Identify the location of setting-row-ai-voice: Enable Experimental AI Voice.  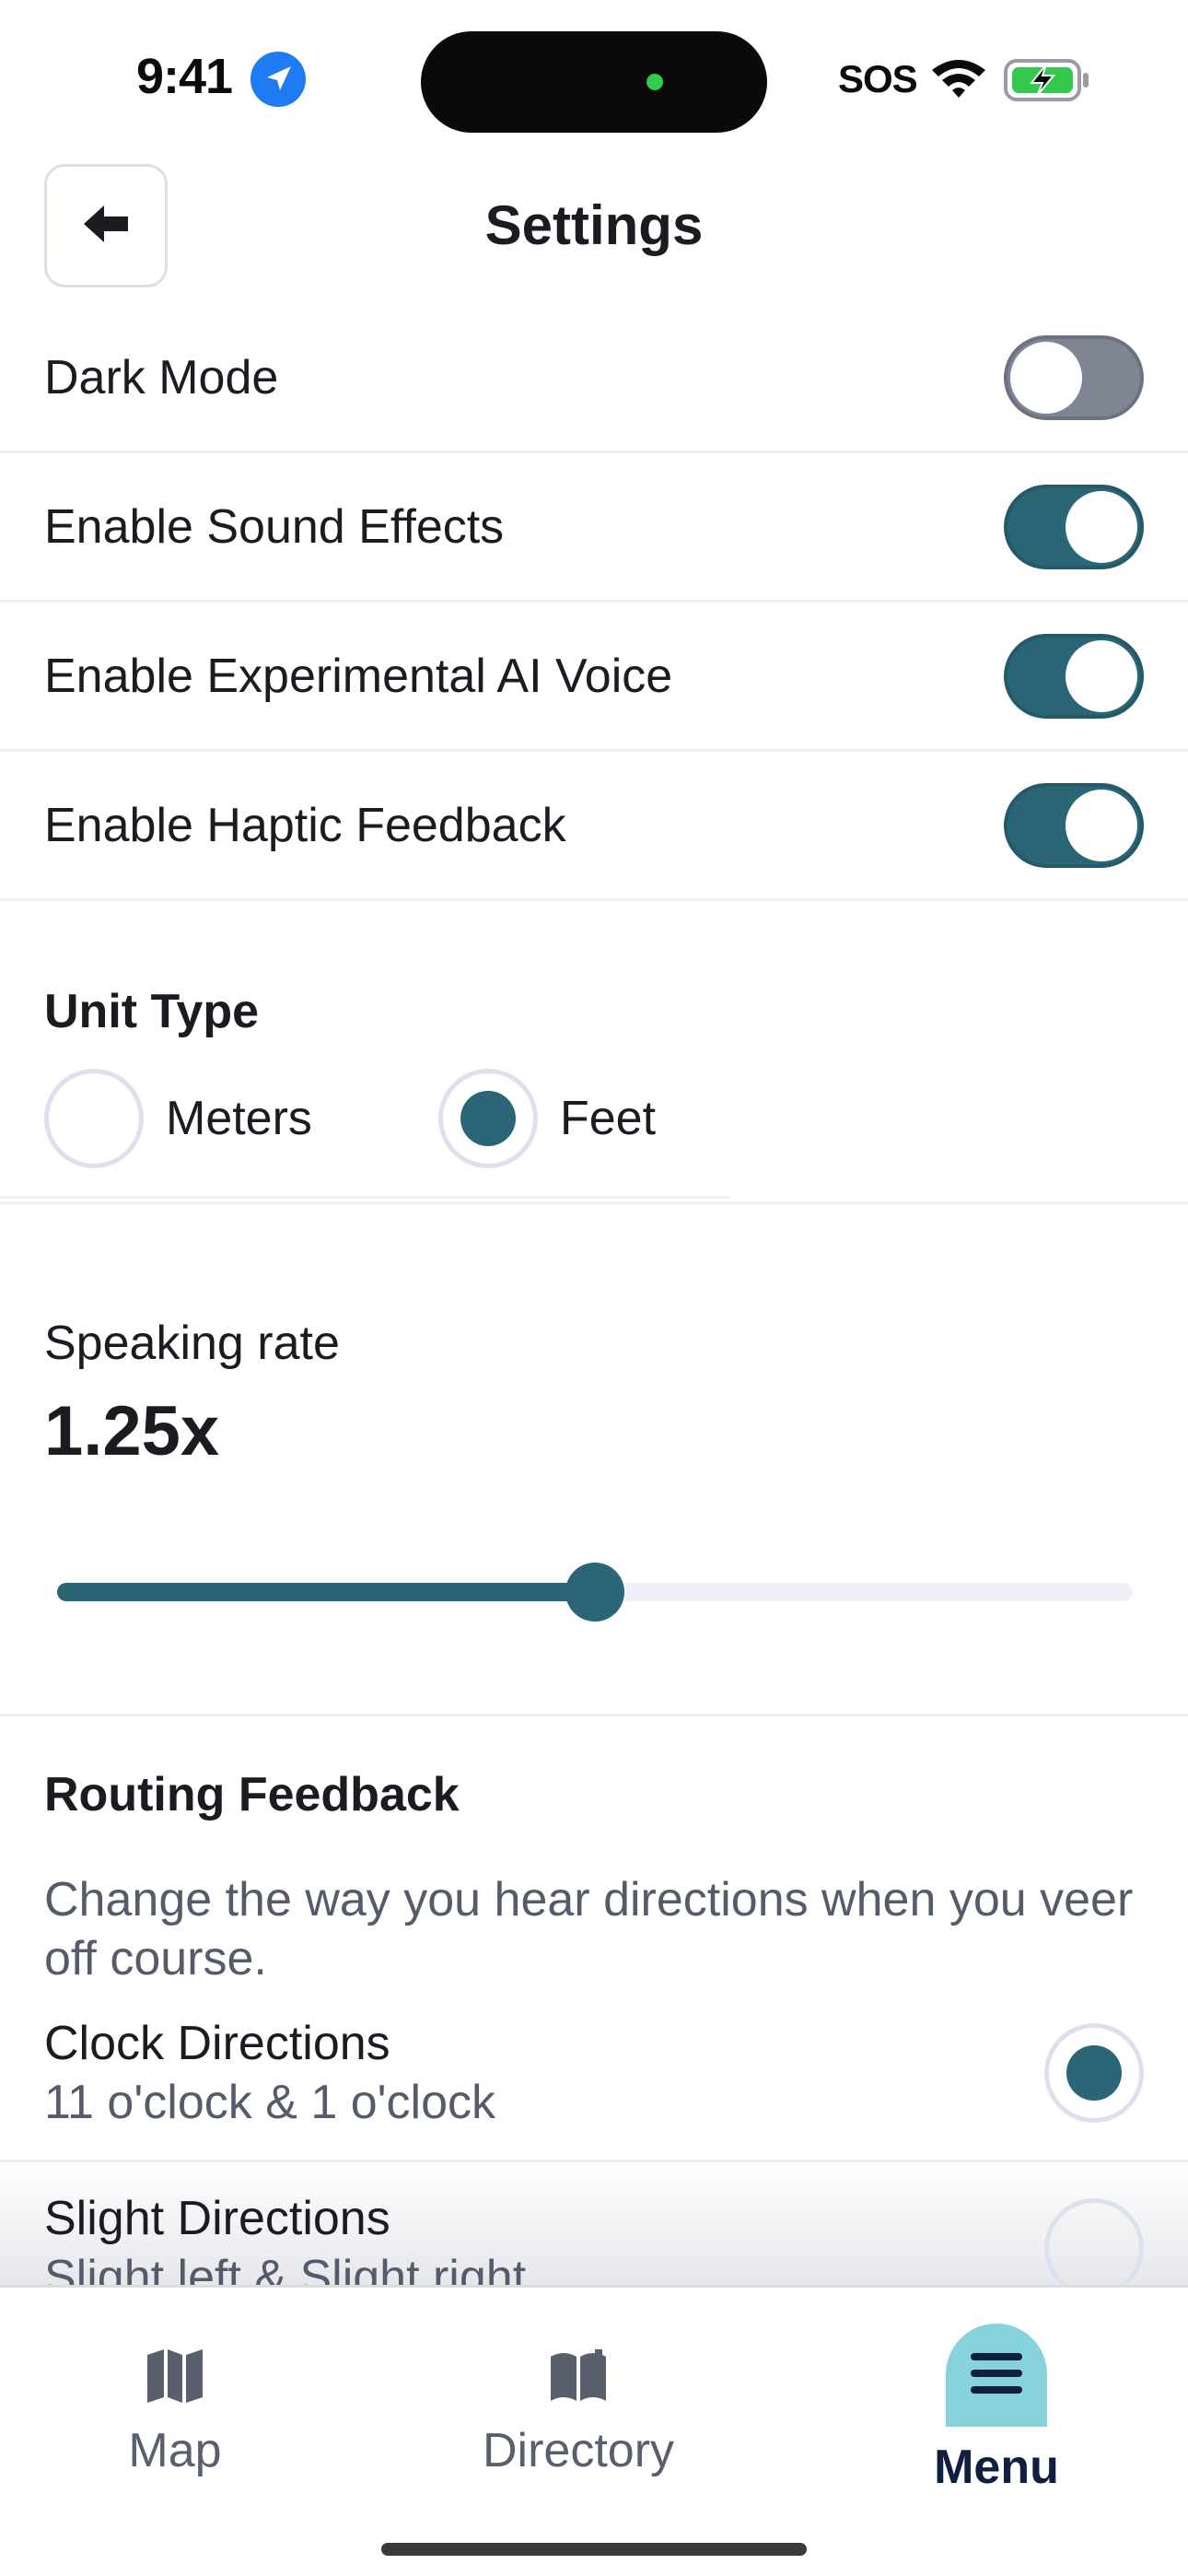
(594, 677).